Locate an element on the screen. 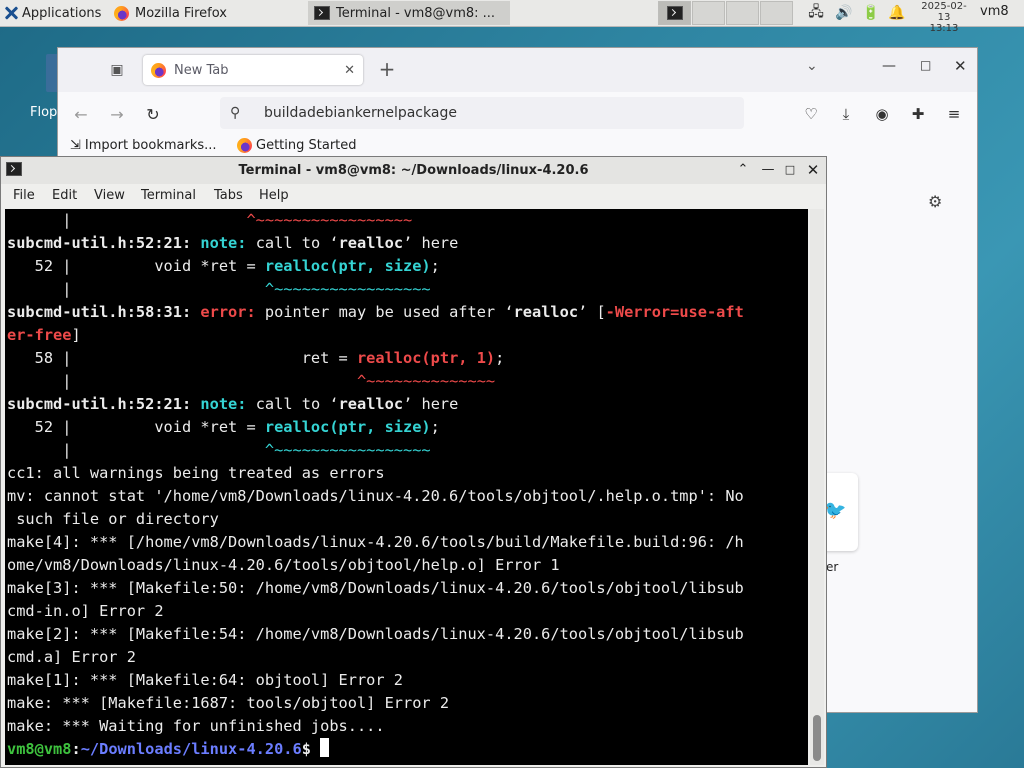 The height and width of the screenshot is (768, 1024). extensions-icon: ✚ is located at coordinates (918, 114).